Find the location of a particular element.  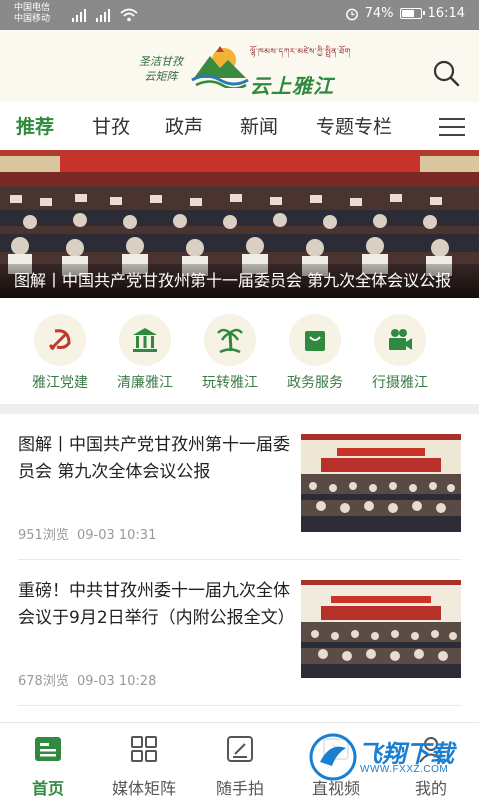

tab-ganzi: 甘孜 is located at coordinates (111, 125).